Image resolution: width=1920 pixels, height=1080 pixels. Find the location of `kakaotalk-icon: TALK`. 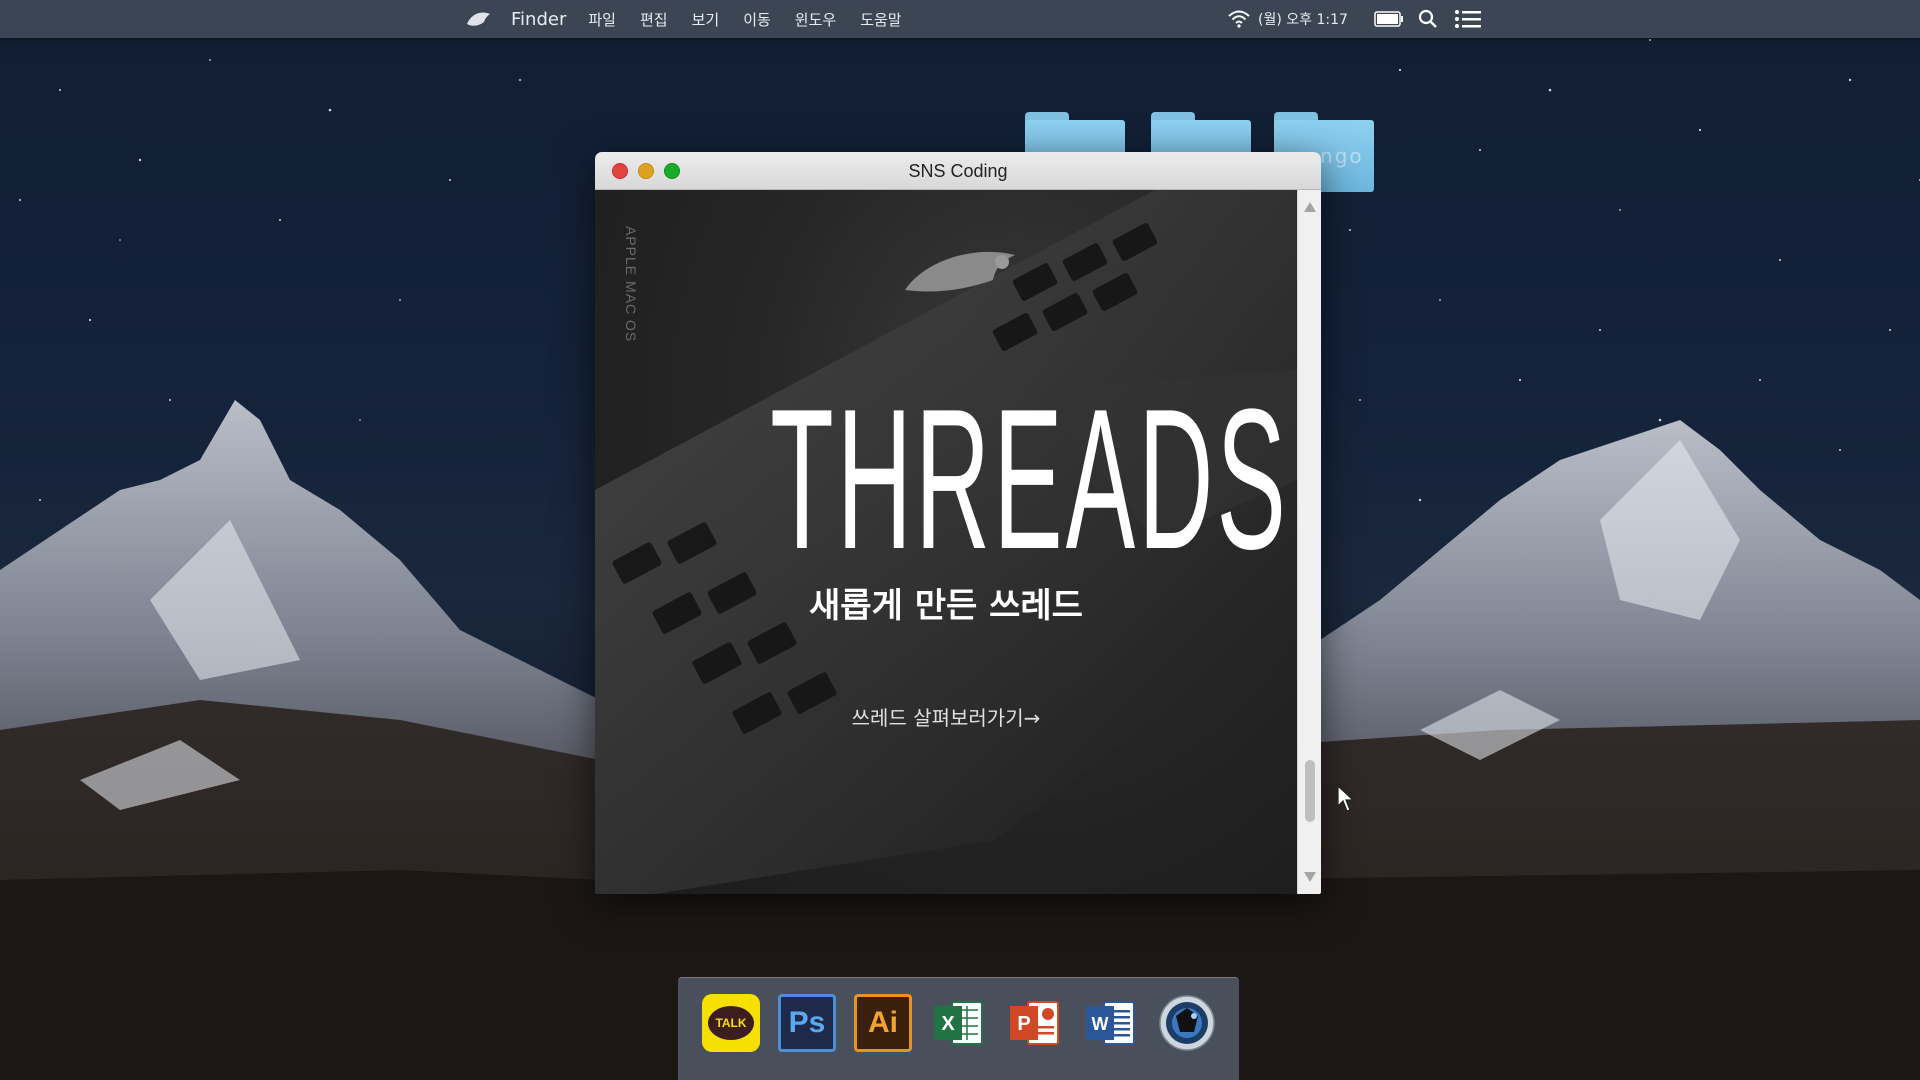

kakaotalk-icon: TALK is located at coordinates (731, 1023).